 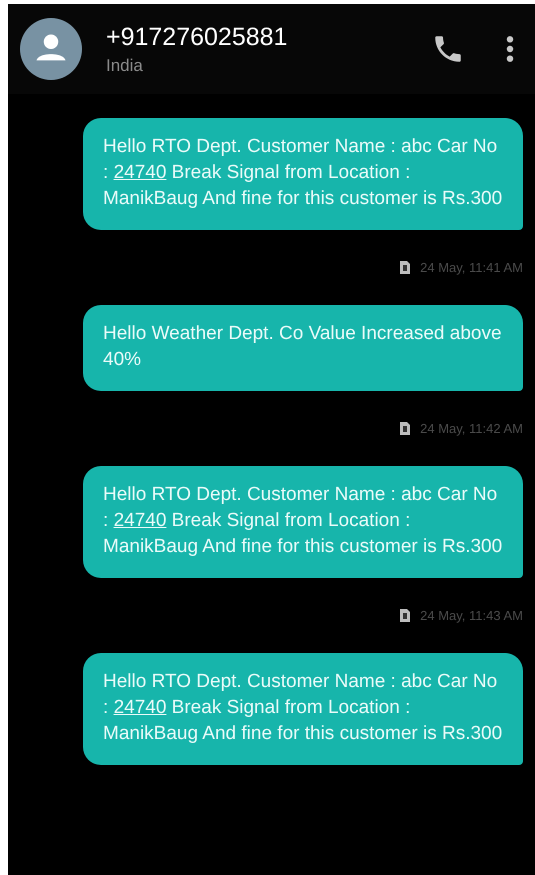 What do you see at coordinates (125, 66) in the screenshot?
I see `contact-country: India` at bounding box center [125, 66].